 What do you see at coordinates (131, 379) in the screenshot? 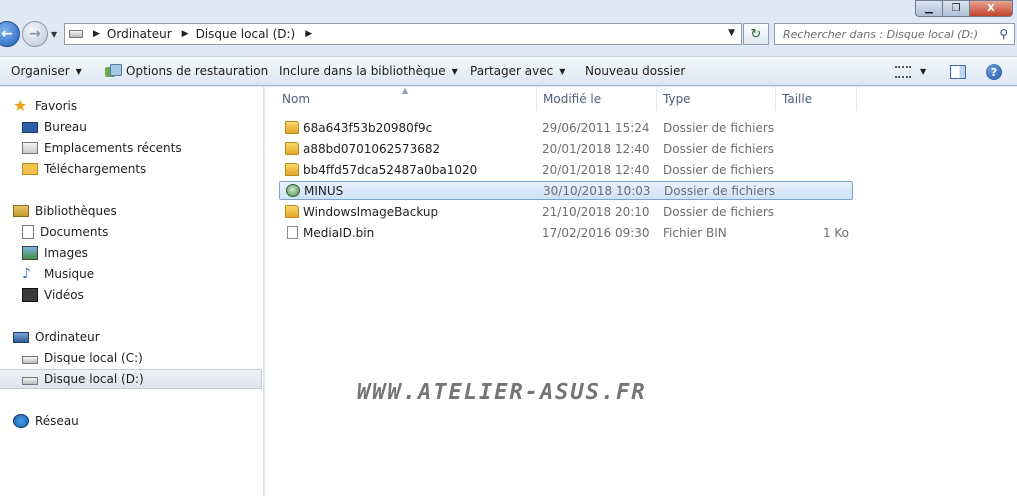
I see `sidebar-item-drive-d: Disque local (D:)` at bounding box center [131, 379].